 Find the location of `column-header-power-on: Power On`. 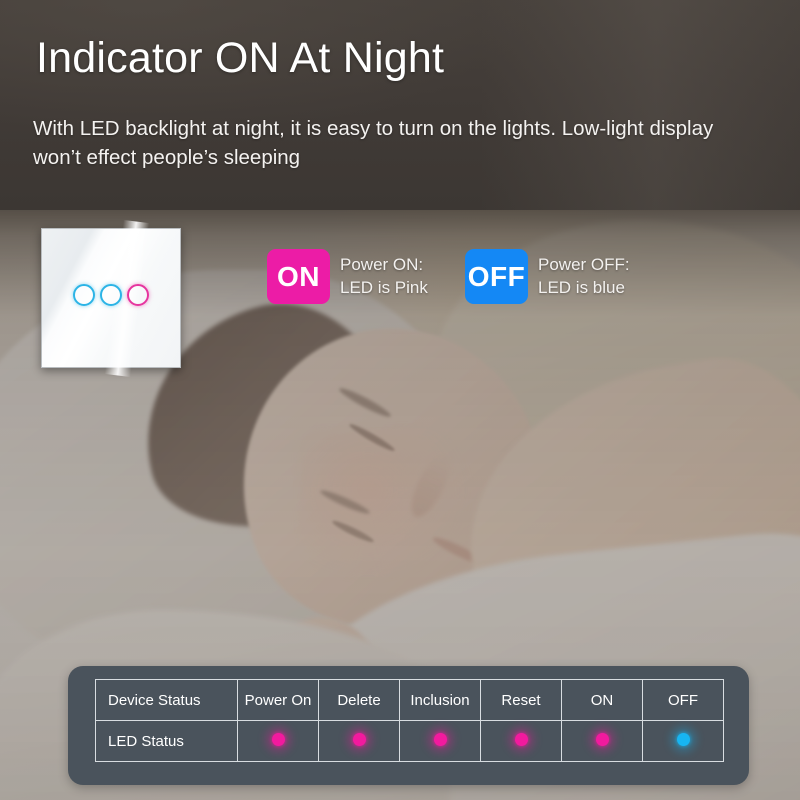

column-header-power-on: Power On is located at coordinates (278, 700).